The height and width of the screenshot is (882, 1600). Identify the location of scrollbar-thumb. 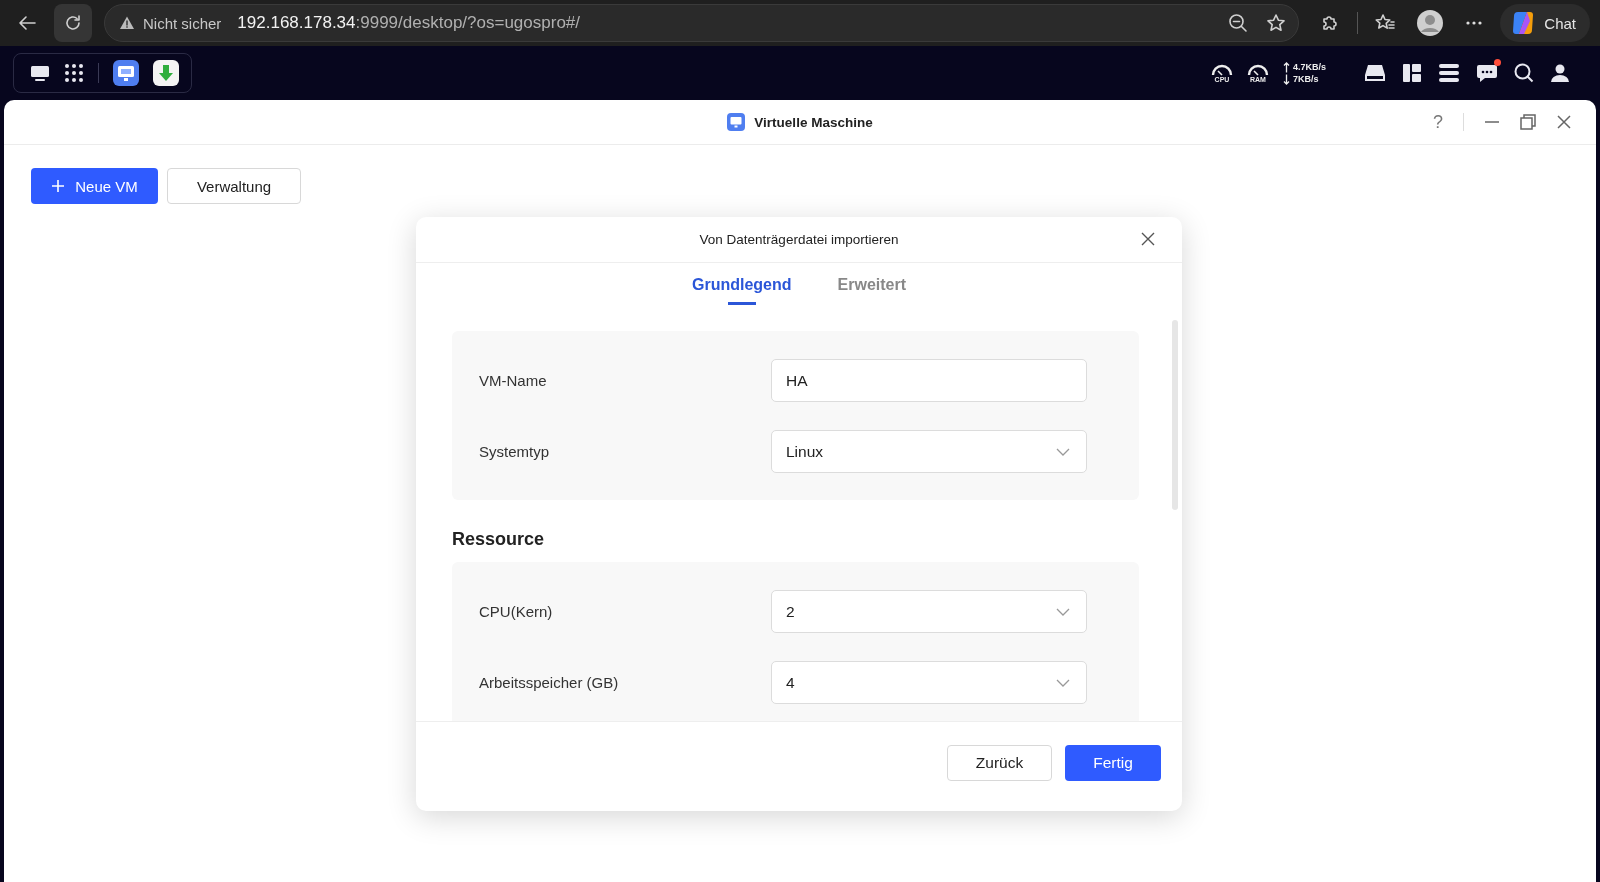
(1175, 415).